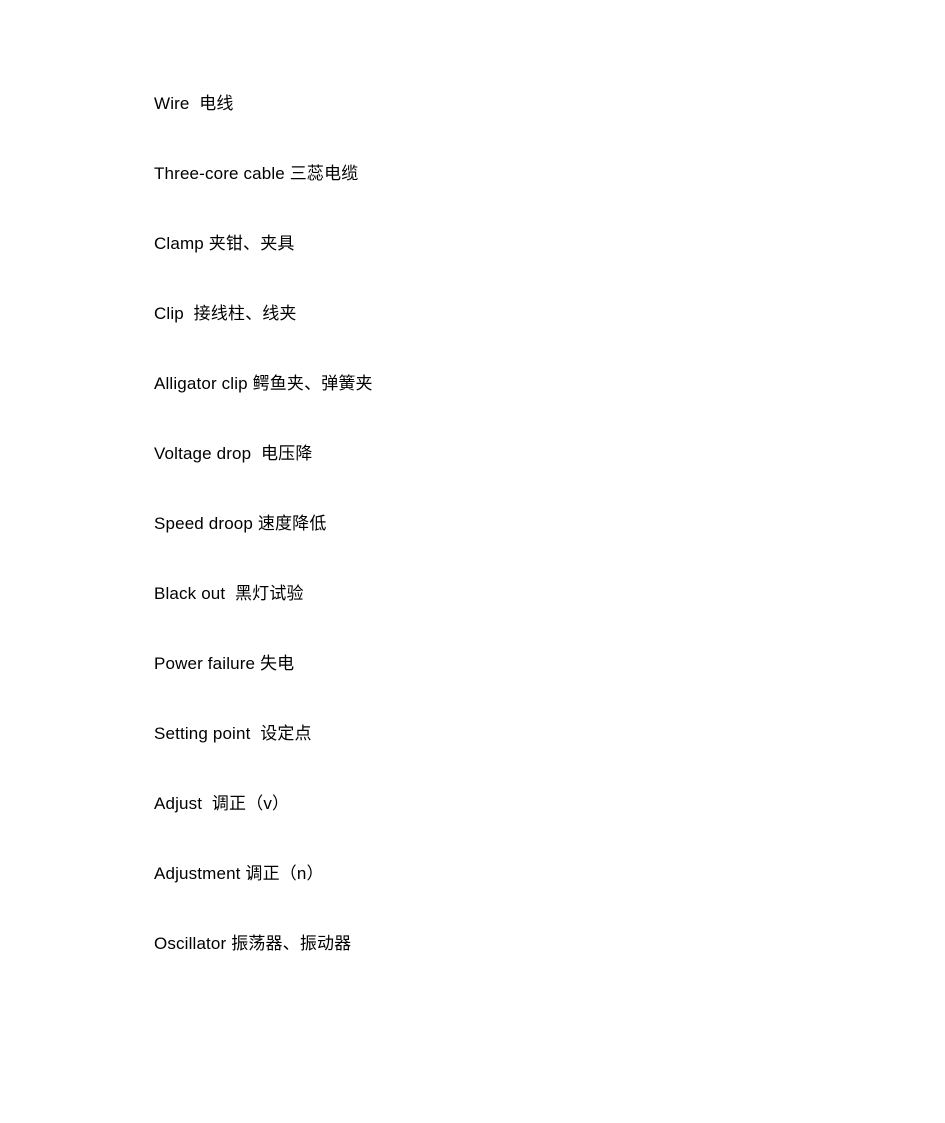  What do you see at coordinates (222, 803) in the screenshot?
I see `glossary-entry: Adjust 调正（v）` at bounding box center [222, 803].